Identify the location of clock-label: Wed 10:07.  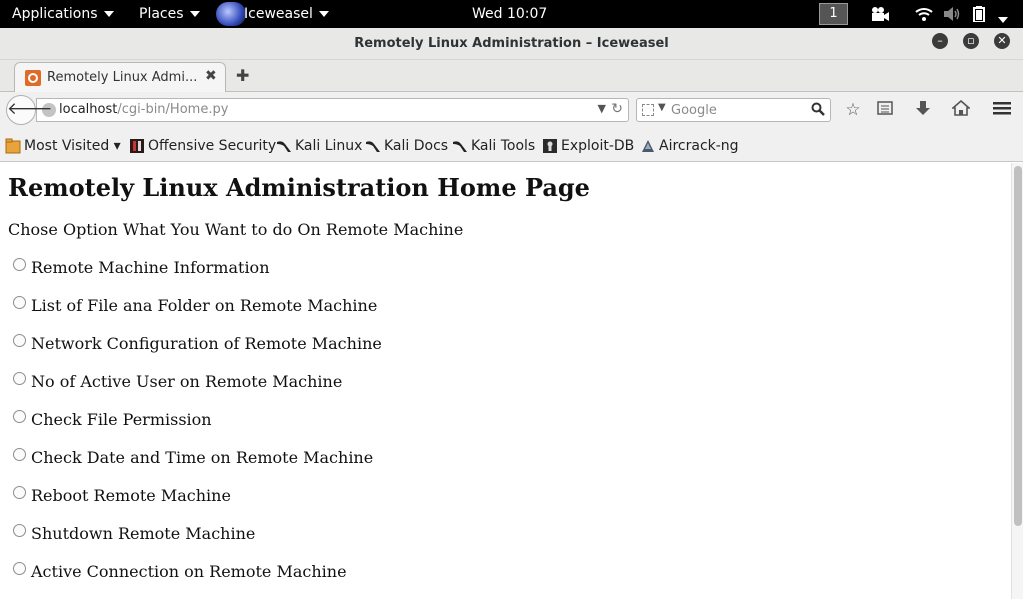
(510, 14).